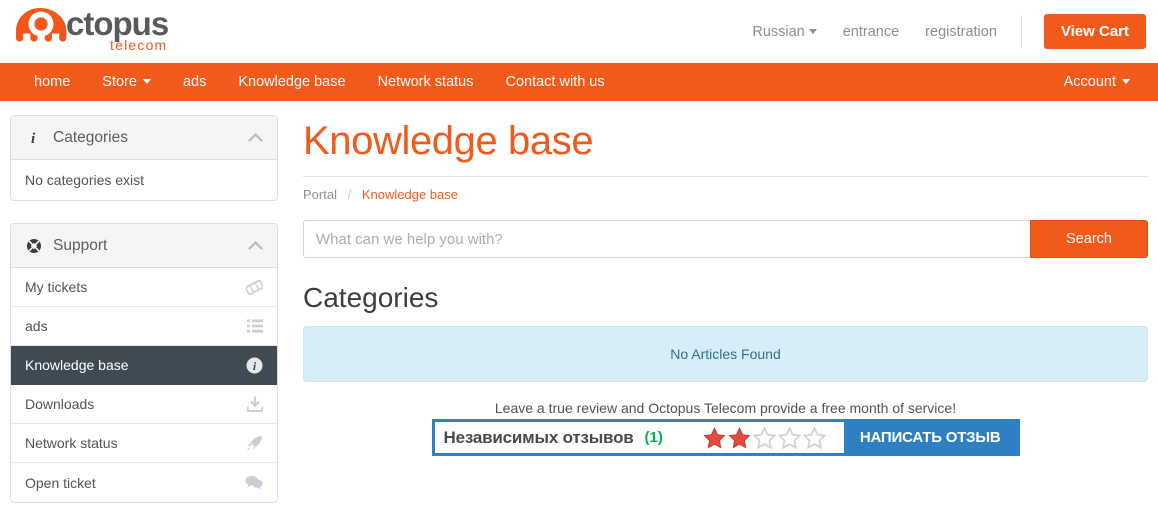  Describe the element at coordinates (254, 287) in the screenshot. I see `ticket-icon` at that location.